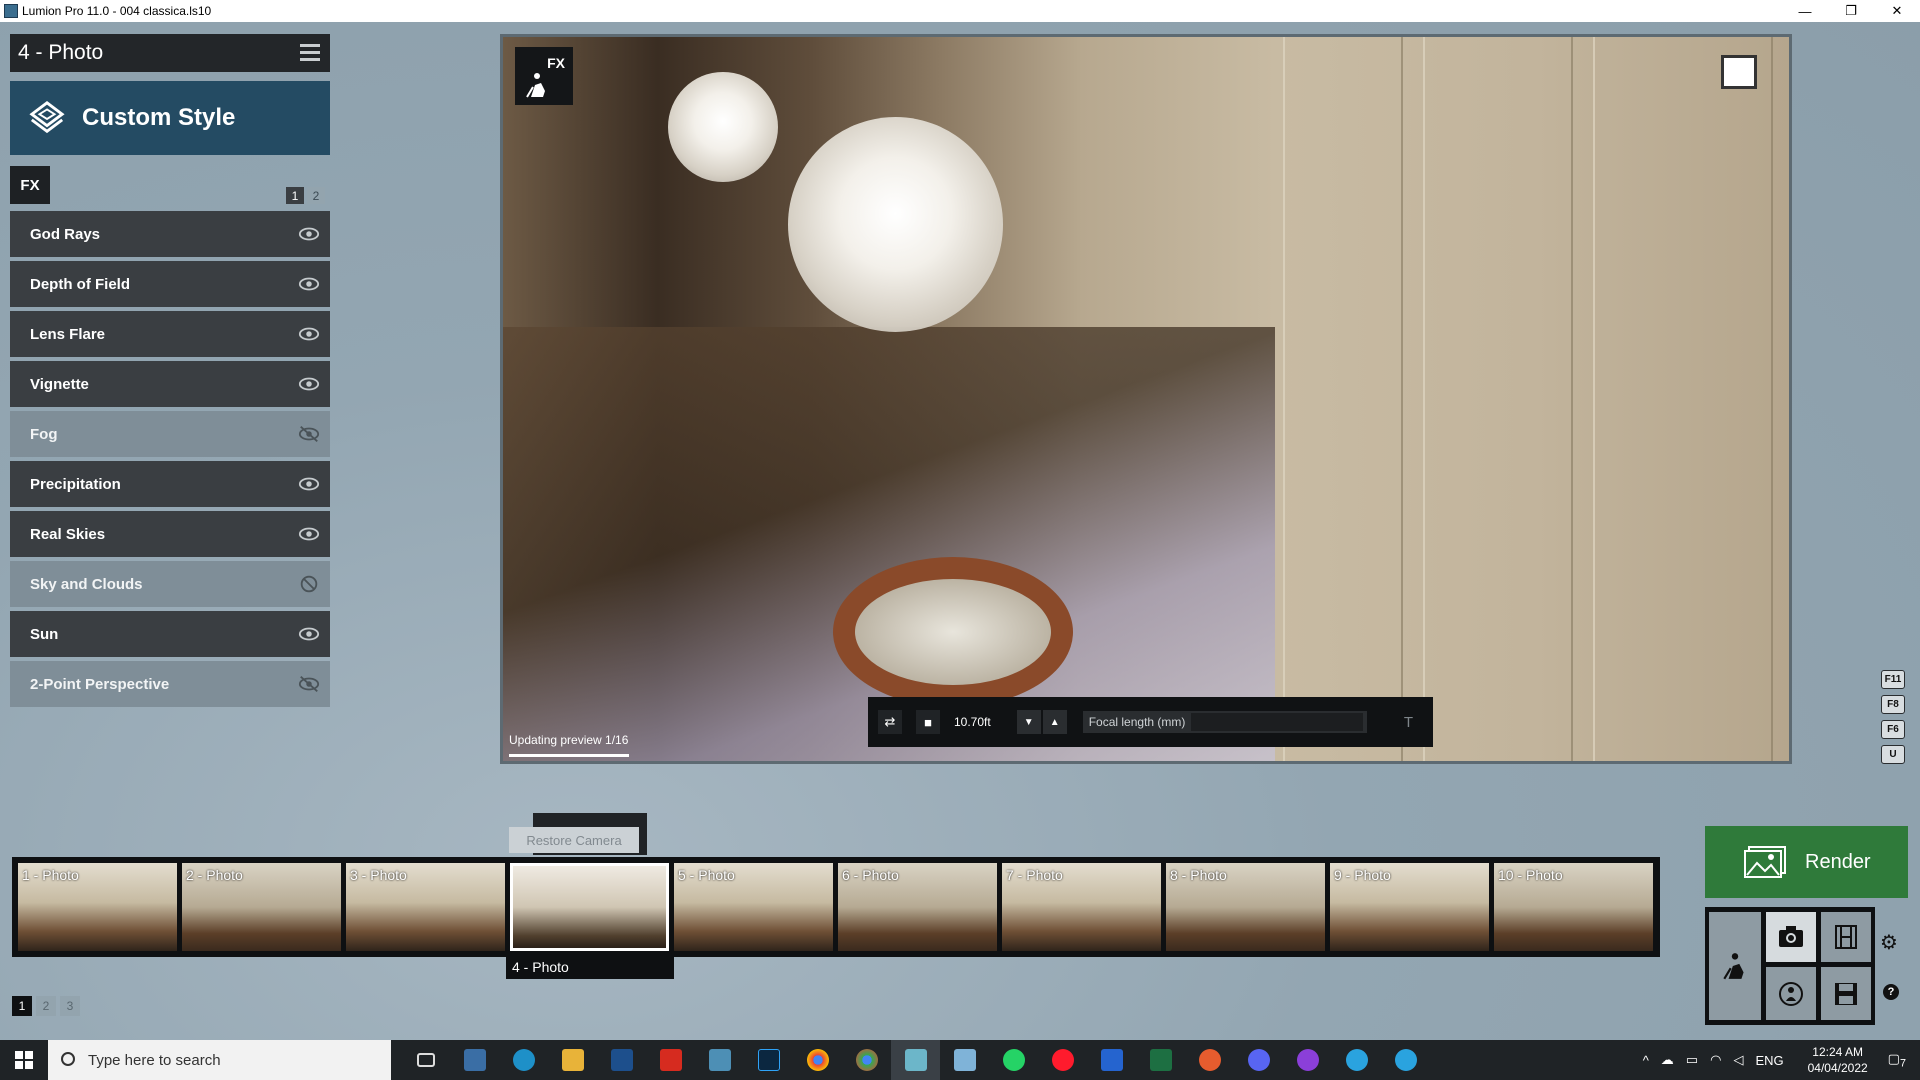  I want to click on search-placeholder: Type here to search, so click(154, 1060).